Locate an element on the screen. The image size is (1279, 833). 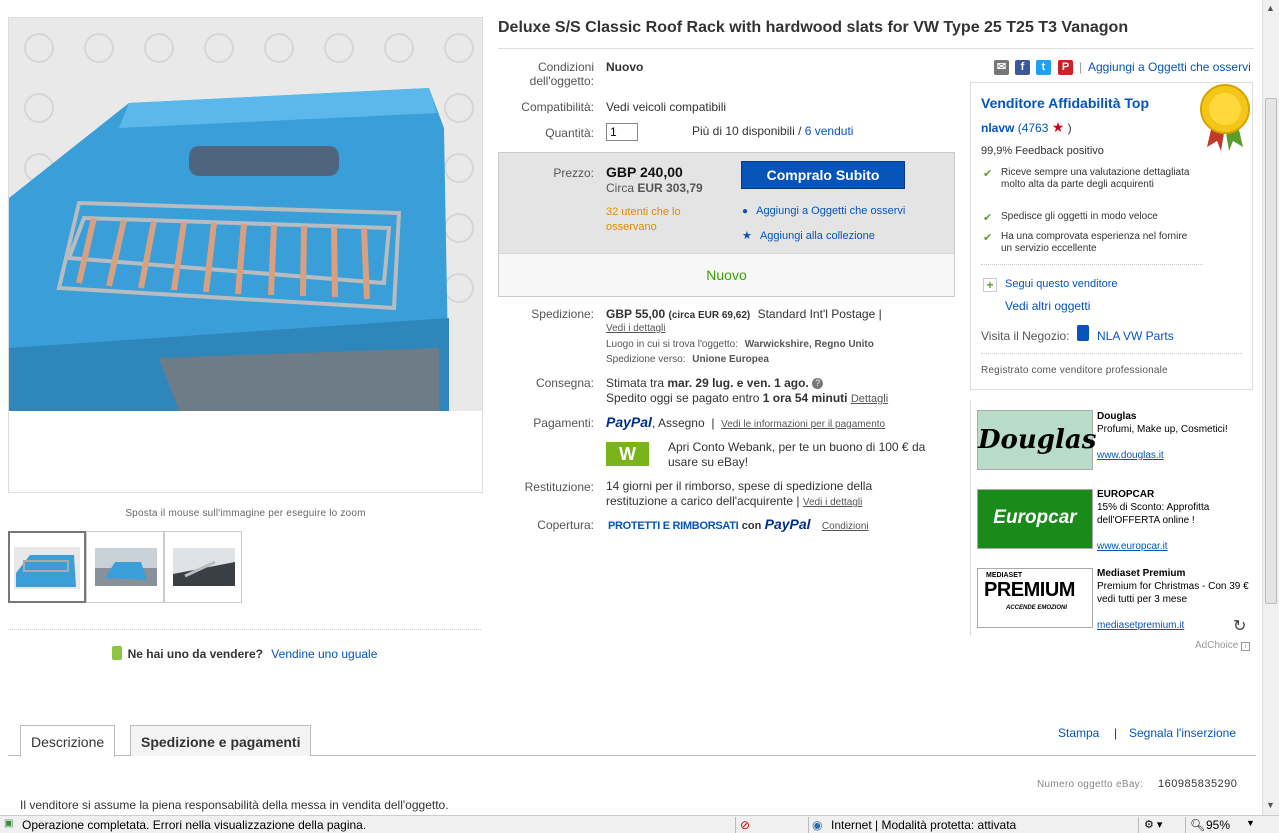
facebook-icon: f is located at coordinates (1022, 67).